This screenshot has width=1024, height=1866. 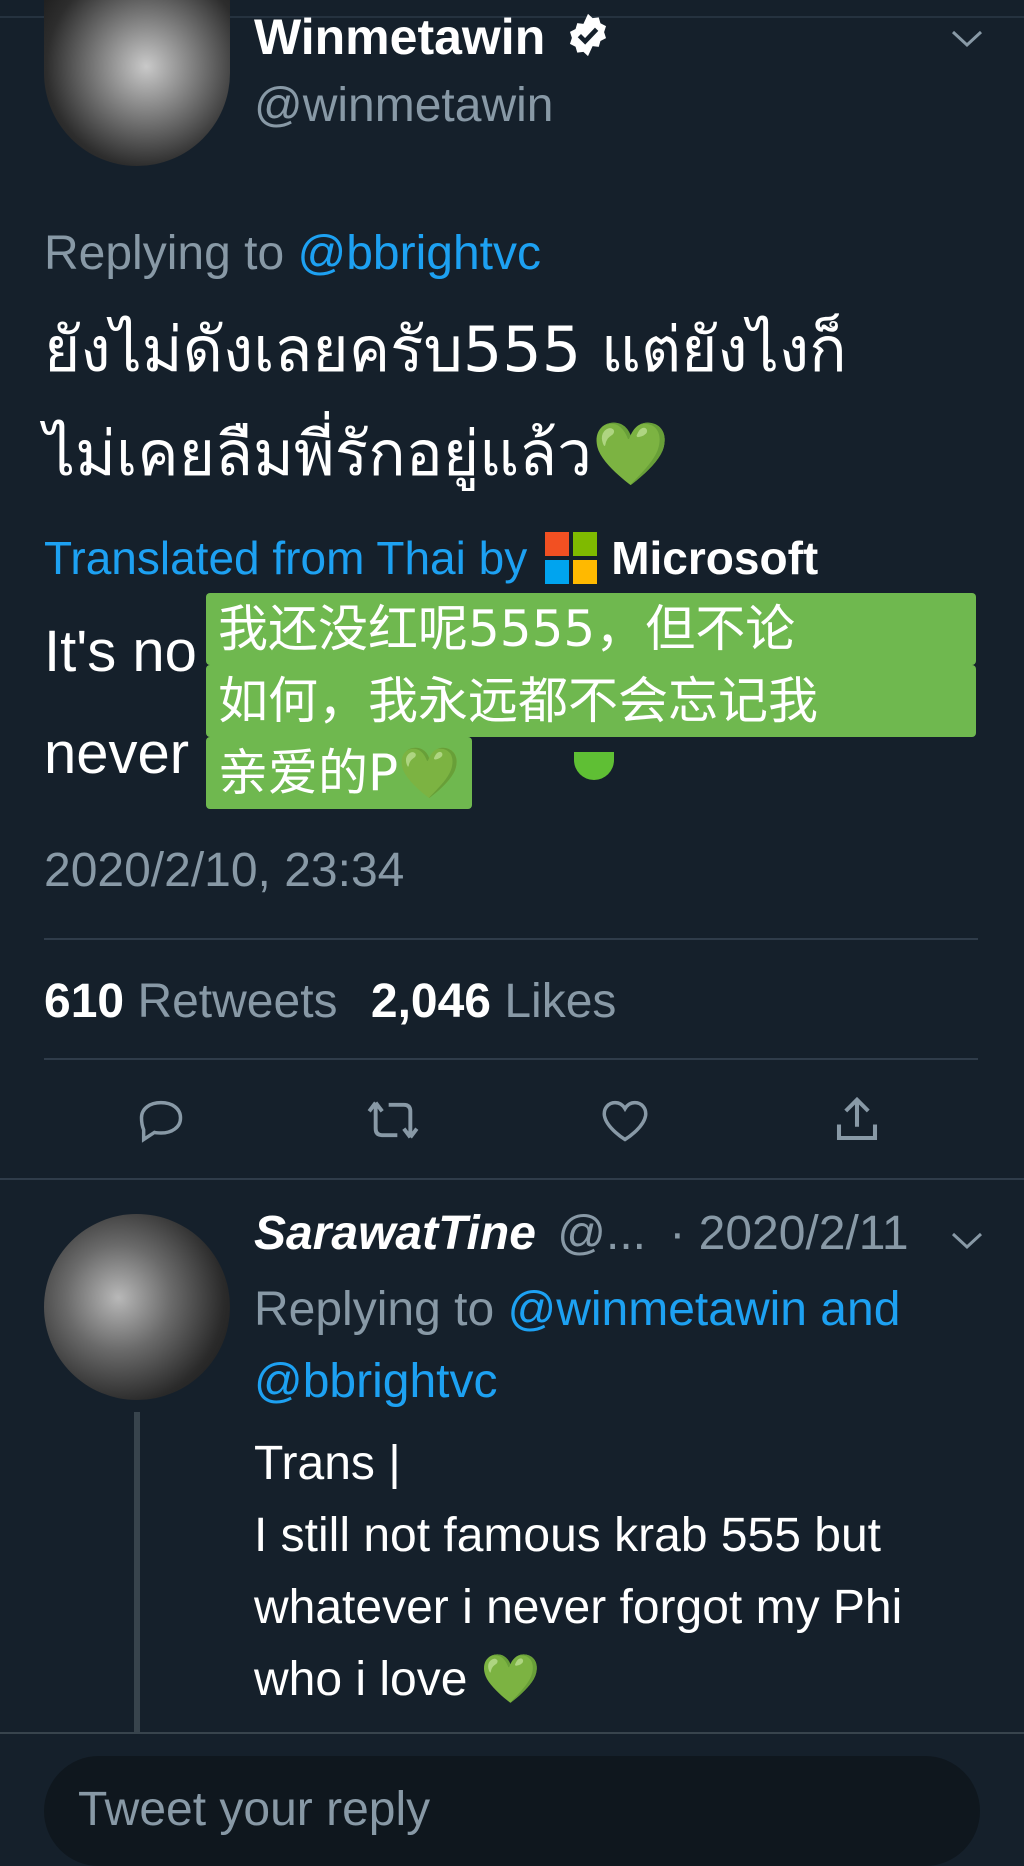 I want to click on section-divider, so click(x=512, y=1179).